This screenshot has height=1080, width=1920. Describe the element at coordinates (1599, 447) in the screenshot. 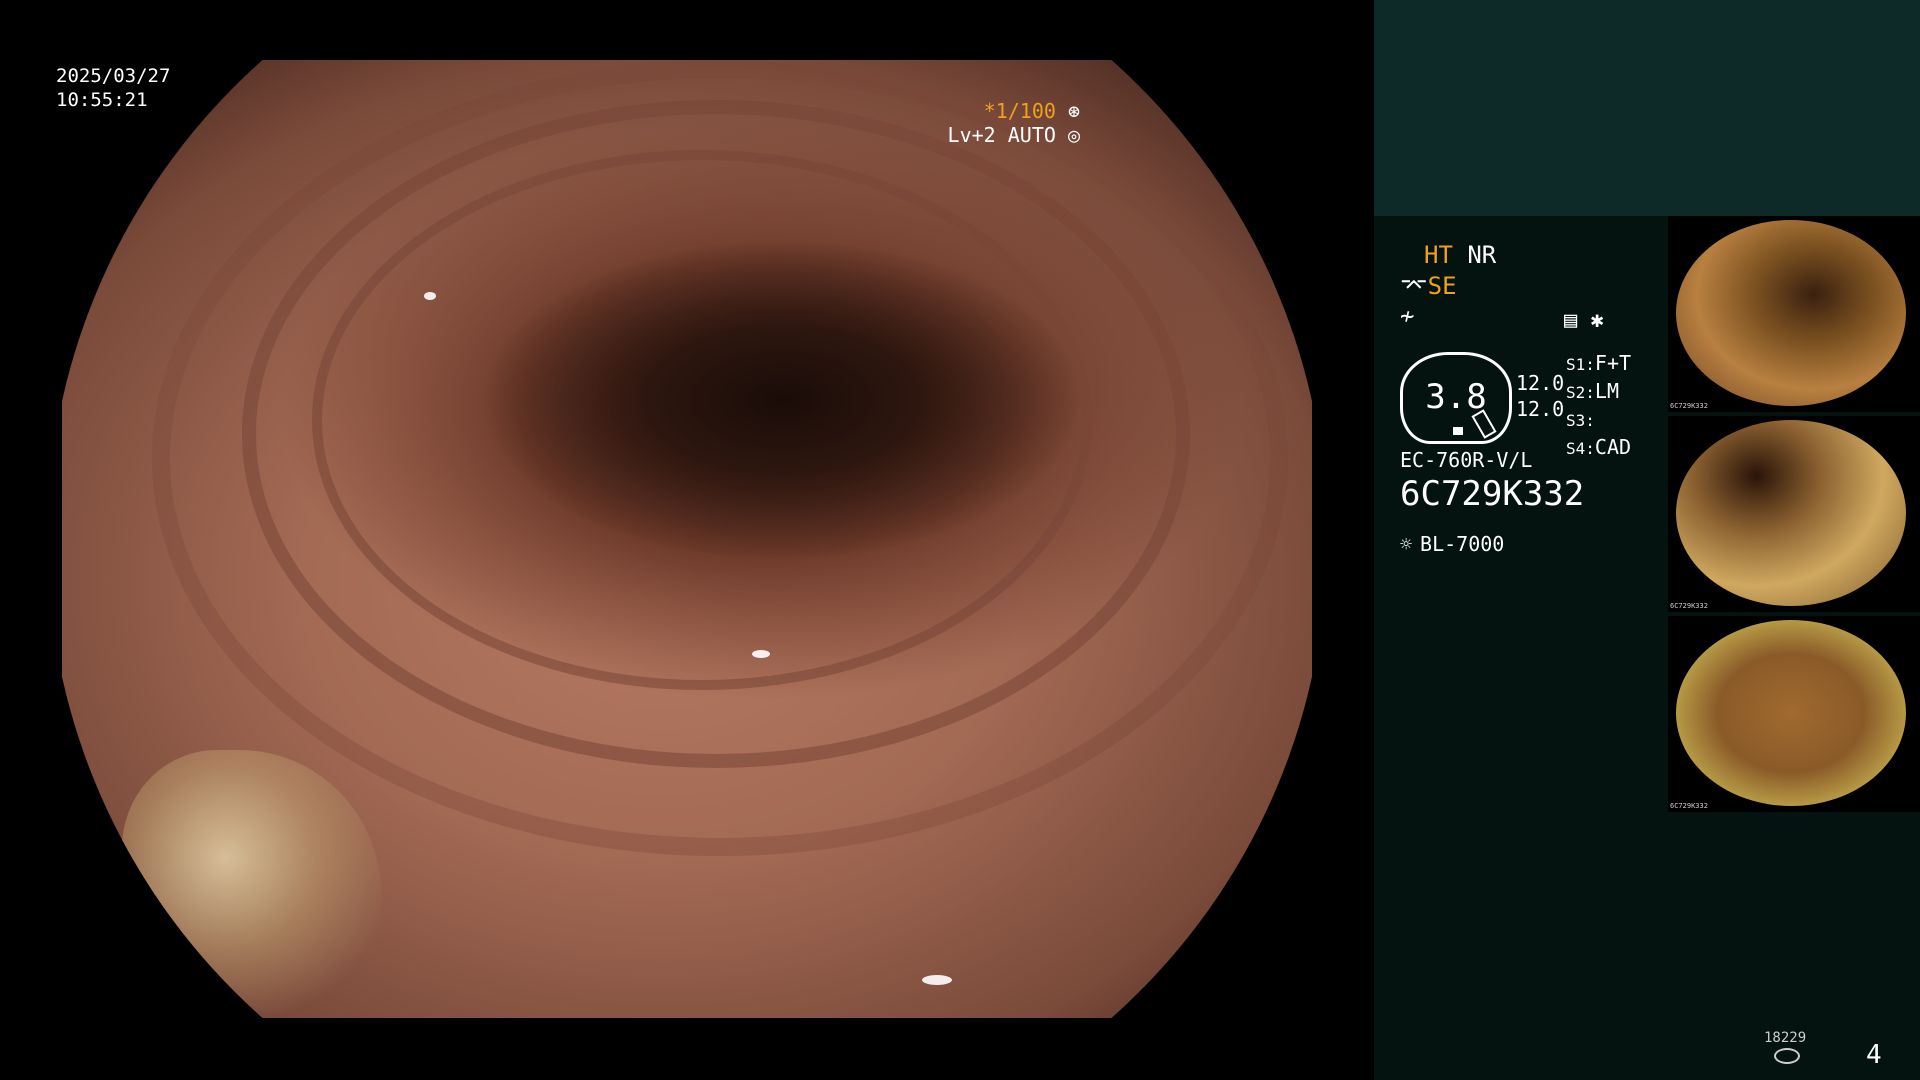

I see `switch-row: S4:CAD` at that location.